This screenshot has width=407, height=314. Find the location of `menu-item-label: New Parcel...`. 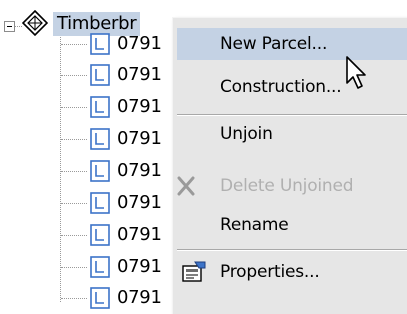

menu-item-label: New Parcel... is located at coordinates (274, 44).